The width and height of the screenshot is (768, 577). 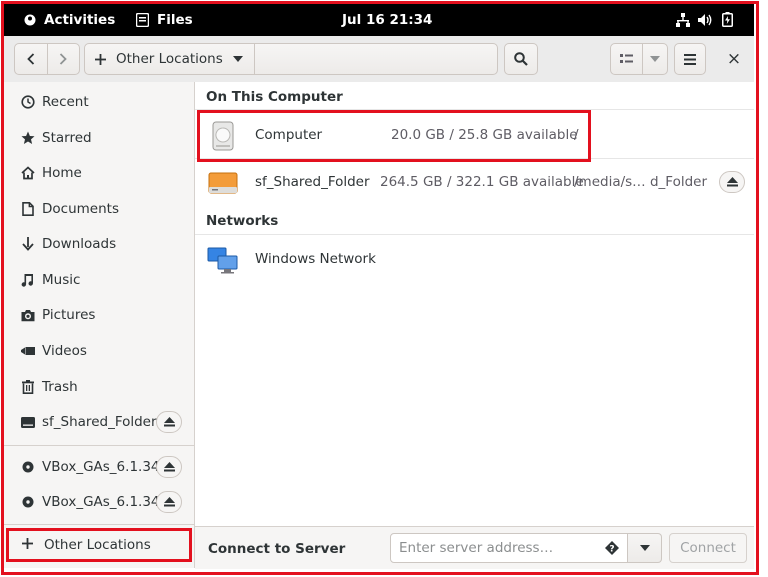 I want to click on server-address-field: ?, so click(x=509, y=548).